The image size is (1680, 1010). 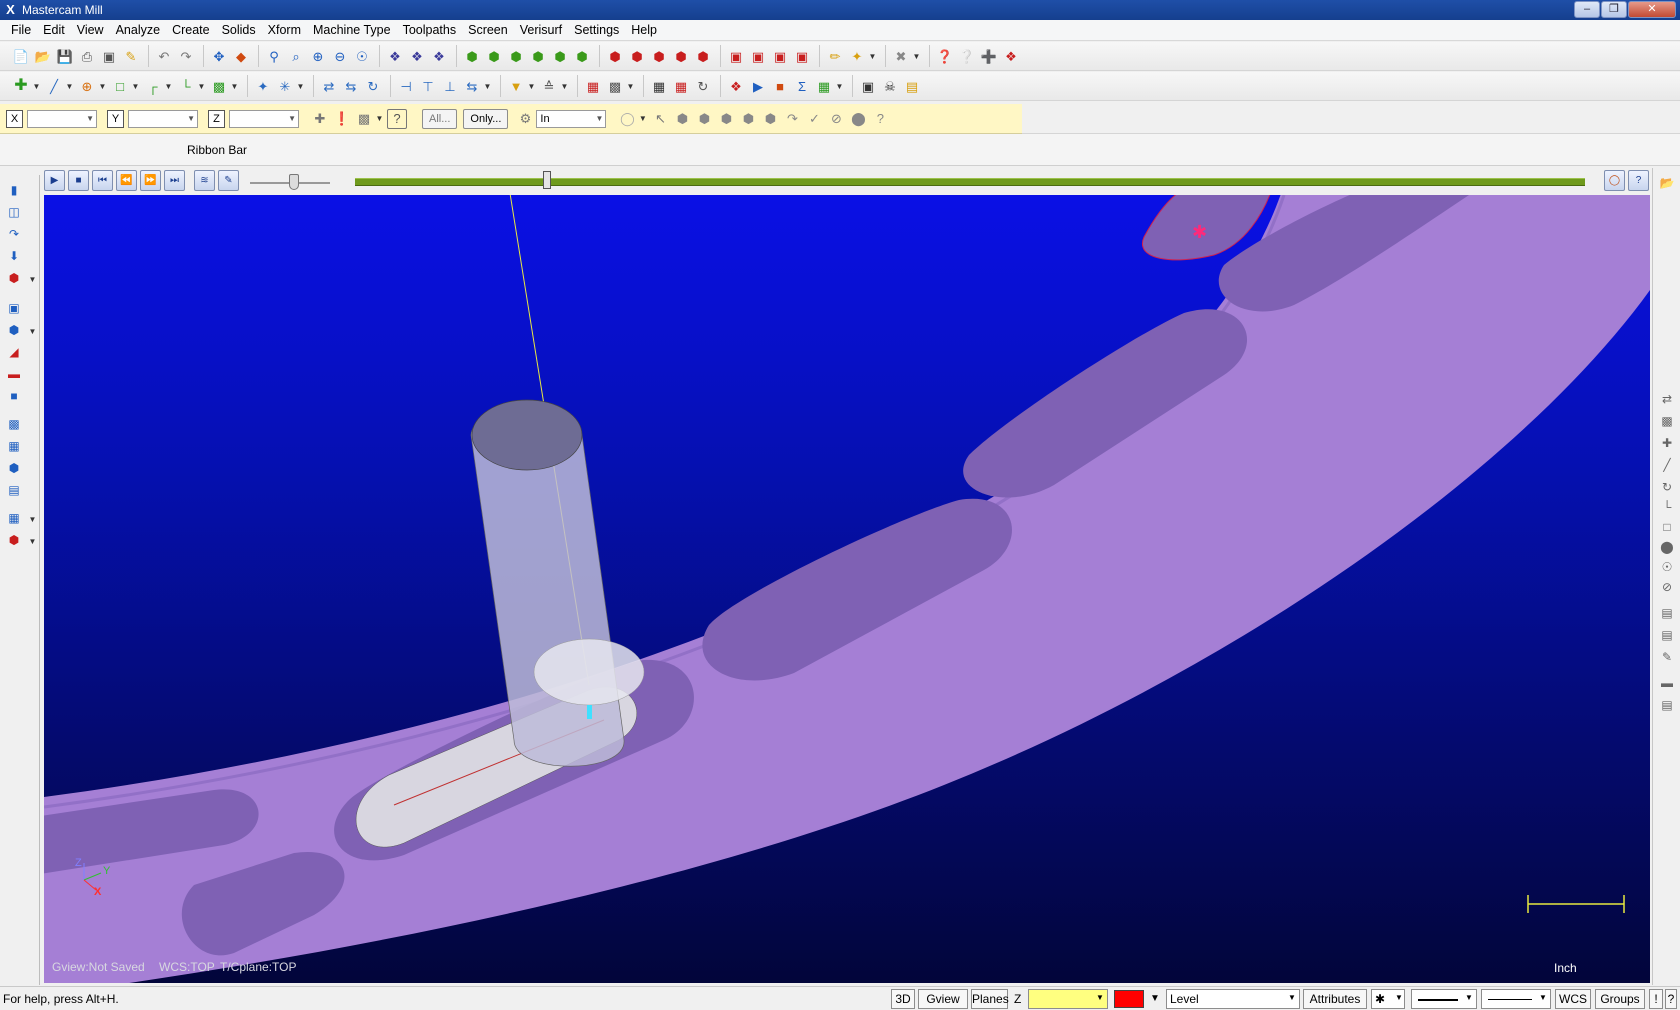 I want to click on xform-translate-icon: ⇄, so click(x=329, y=86).